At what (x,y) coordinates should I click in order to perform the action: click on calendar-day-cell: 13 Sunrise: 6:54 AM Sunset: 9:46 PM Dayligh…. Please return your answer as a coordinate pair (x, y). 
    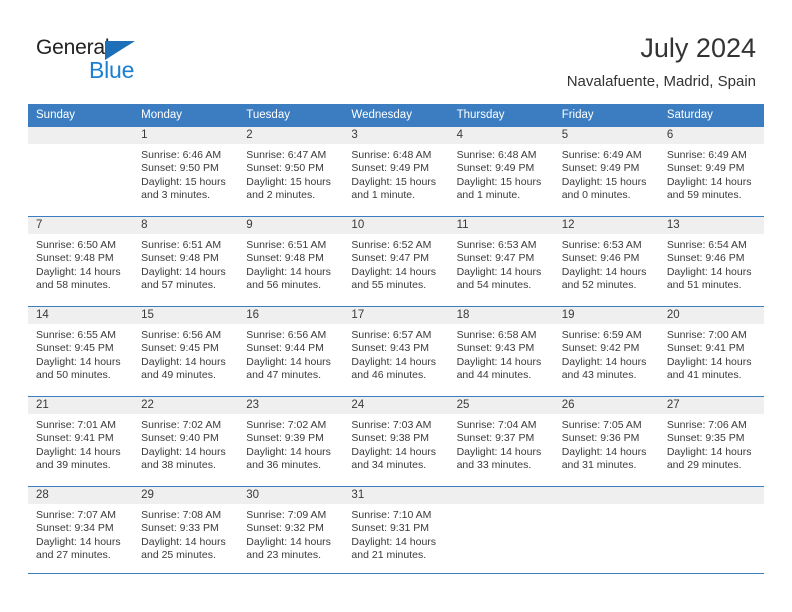
    Looking at the image, I should click on (711, 261).